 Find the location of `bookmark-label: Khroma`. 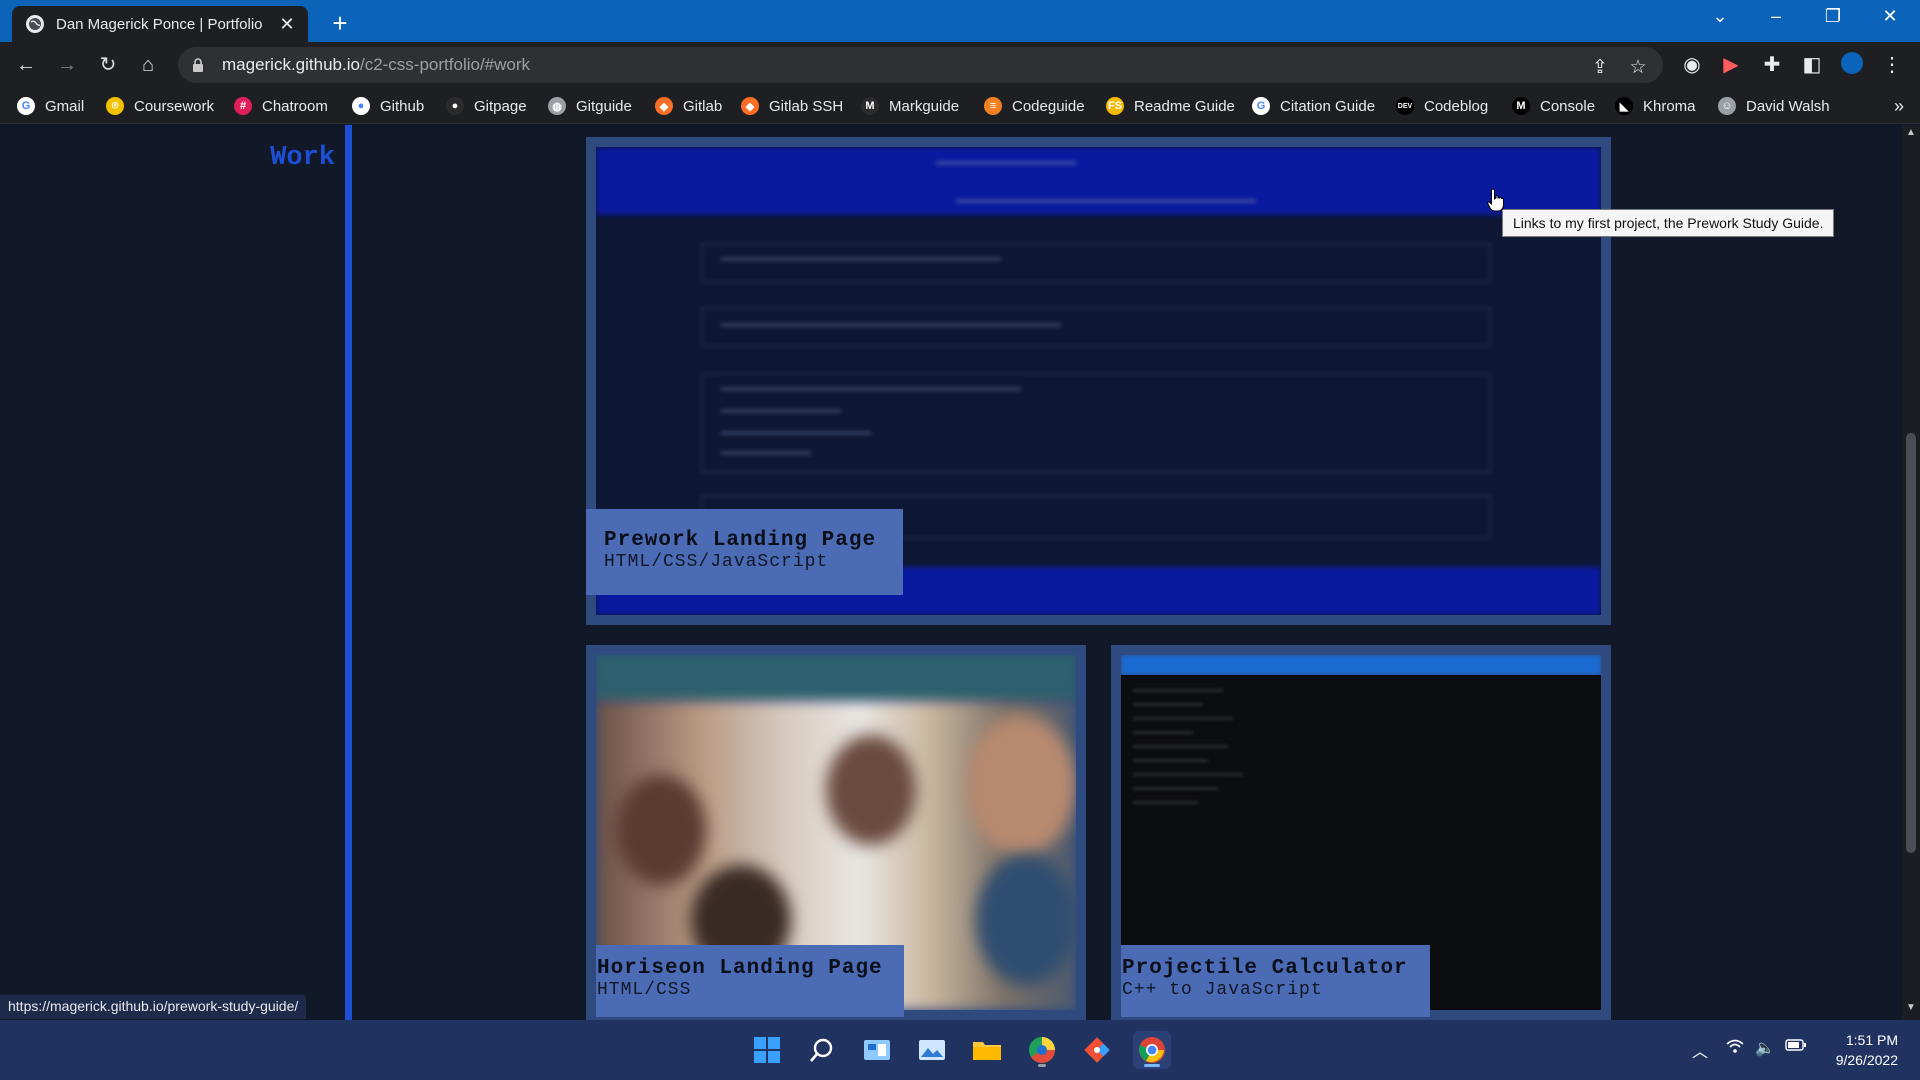

bookmark-label: Khroma is located at coordinates (1669, 106).